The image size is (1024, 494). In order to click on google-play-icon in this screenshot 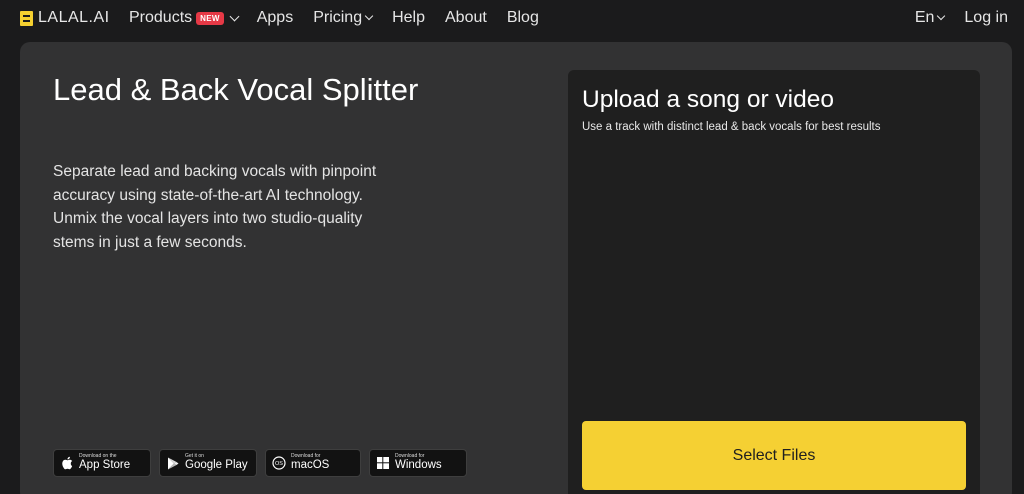, I will do `click(173, 463)`.